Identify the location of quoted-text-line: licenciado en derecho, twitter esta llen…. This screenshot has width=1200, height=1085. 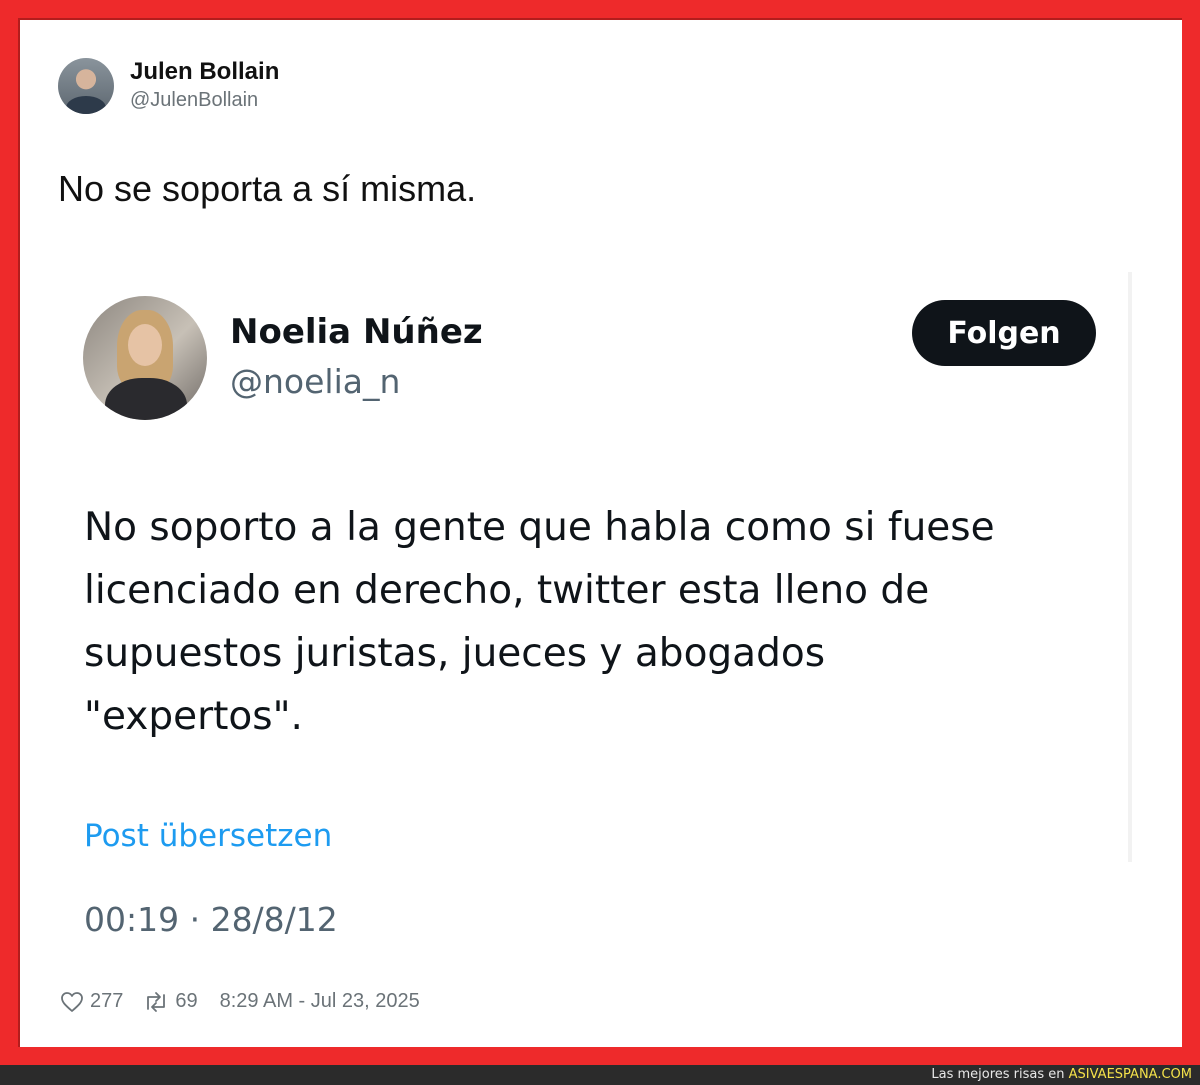
(507, 590).